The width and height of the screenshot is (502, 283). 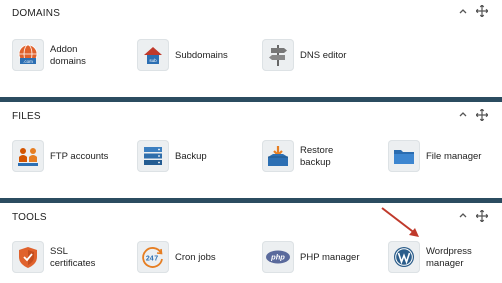 I want to click on php-manager-label: PHP manager, so click(x=330, y=257).